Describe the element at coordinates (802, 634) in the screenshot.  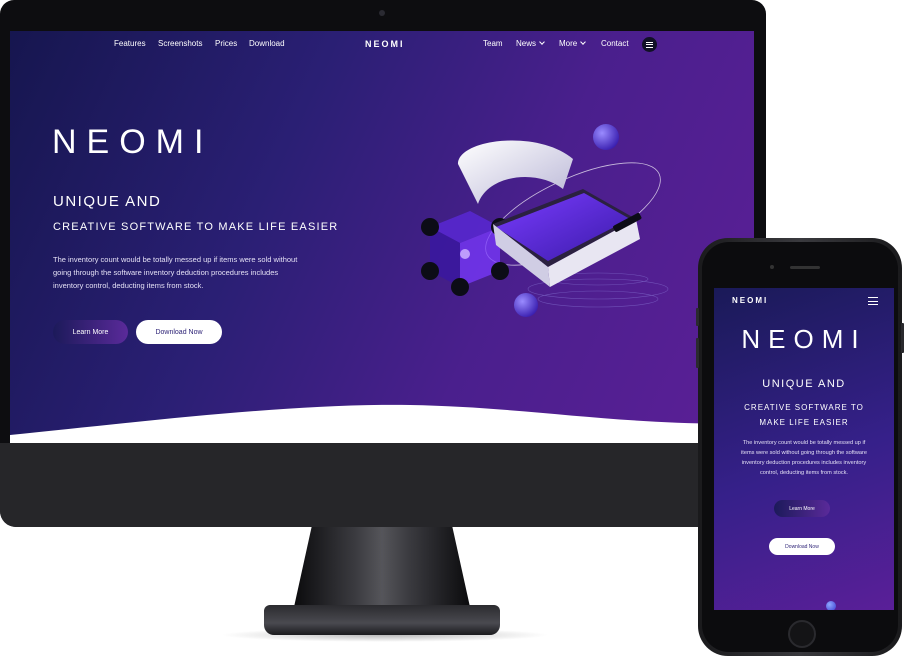
I see `phone-home-button` at that location.